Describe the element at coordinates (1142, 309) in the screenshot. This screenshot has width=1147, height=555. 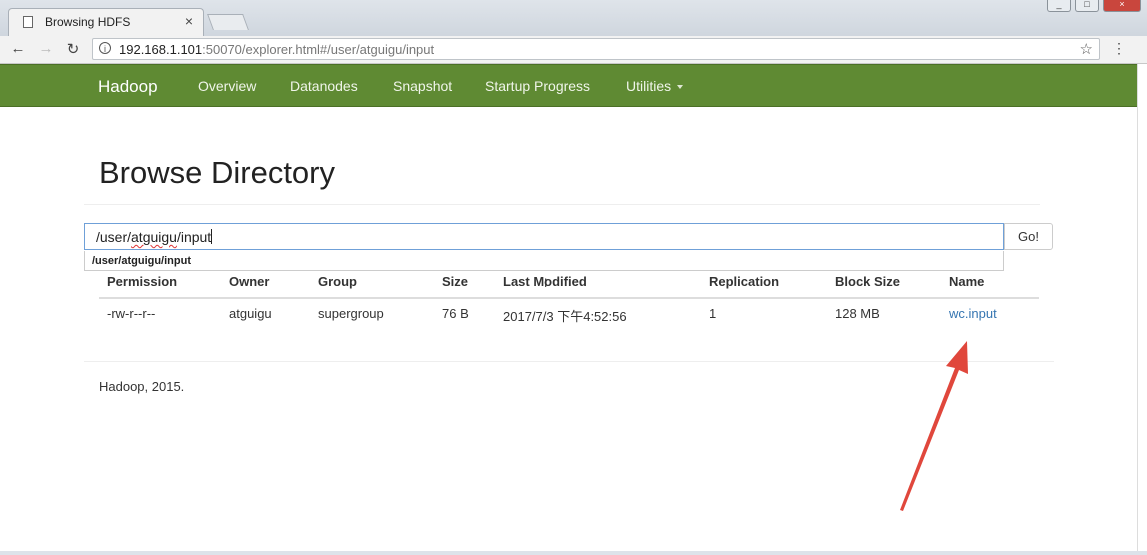
I see `window-right-edge` at that location.